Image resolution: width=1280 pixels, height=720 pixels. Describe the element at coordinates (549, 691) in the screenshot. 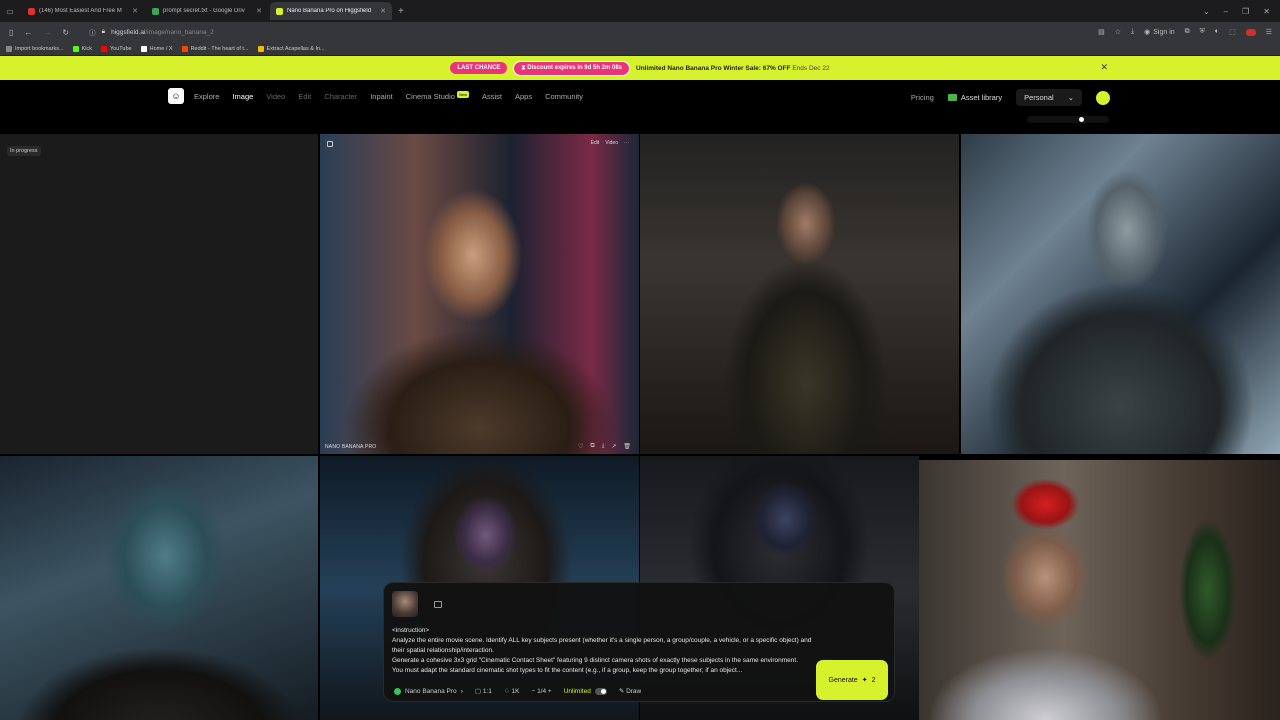

I see `plus-icon: +` at that location.